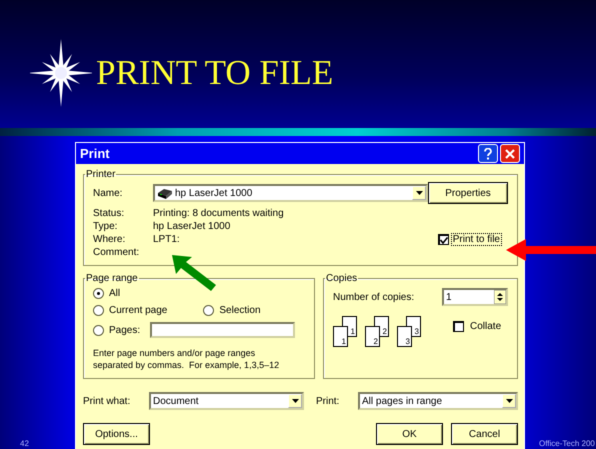 The width and height of the screenshot is (596, 449). I want to click on help-button, so click(488, 153).